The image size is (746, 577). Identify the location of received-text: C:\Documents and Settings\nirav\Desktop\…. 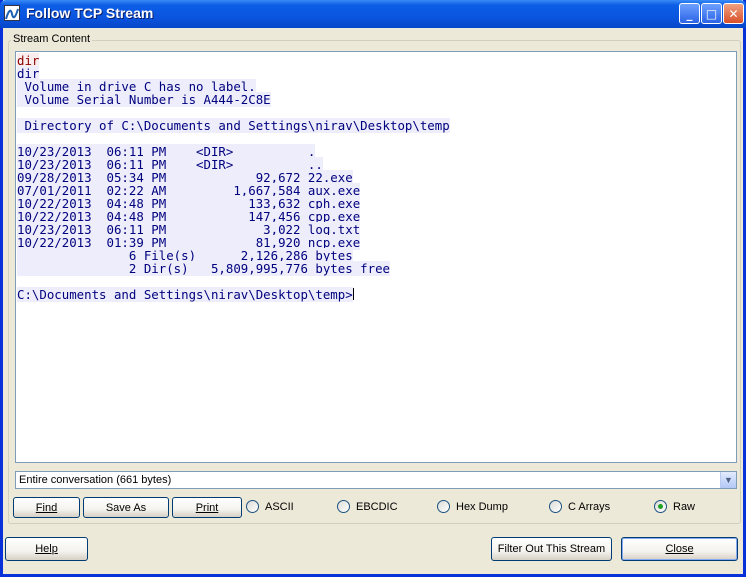
(185, 294).